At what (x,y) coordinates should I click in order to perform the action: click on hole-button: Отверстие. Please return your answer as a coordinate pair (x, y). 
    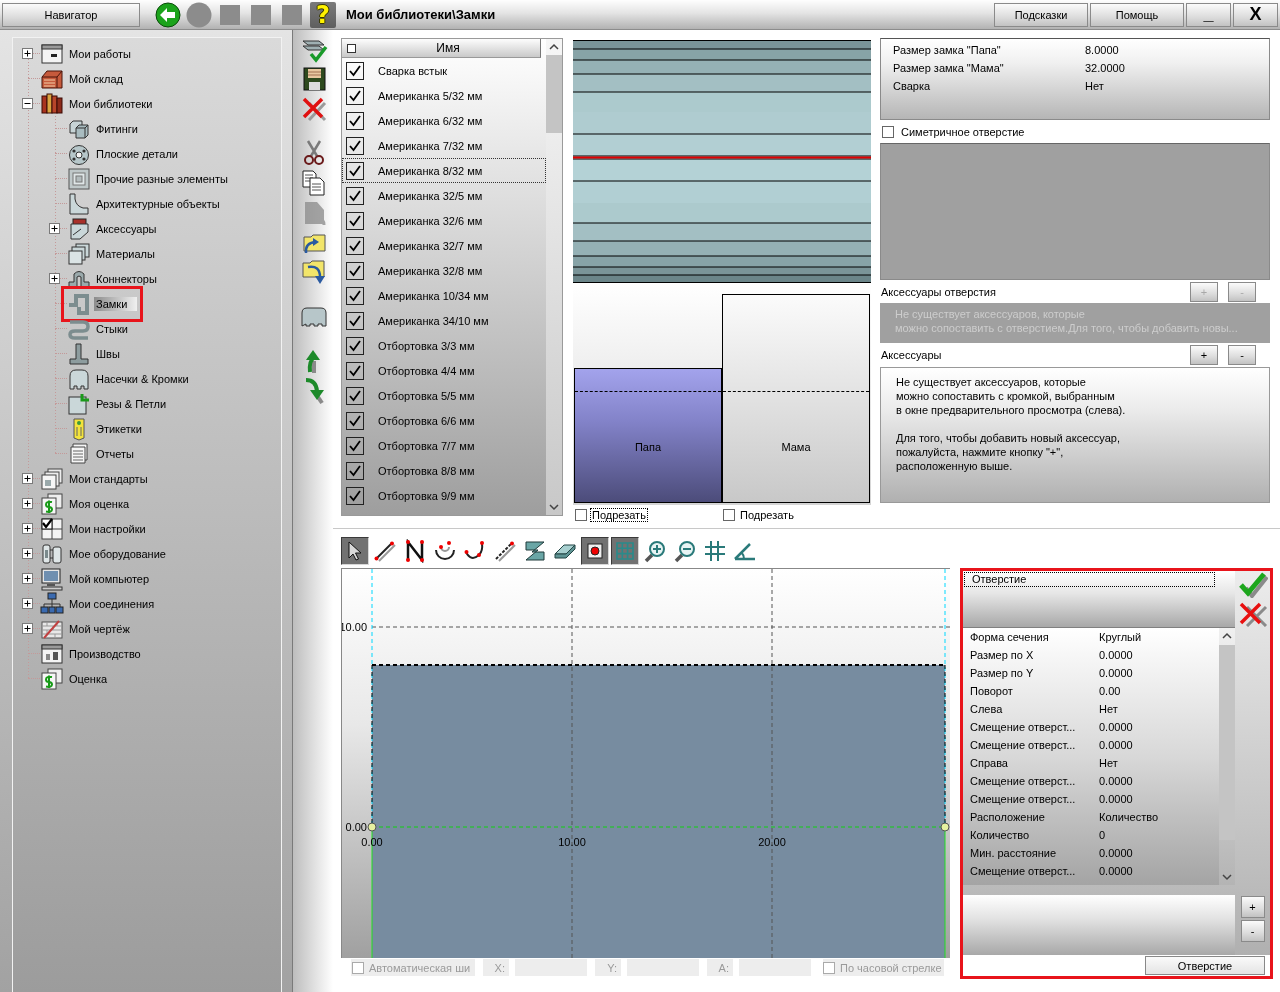
    Looking at the image, I should click on (1205, 965).